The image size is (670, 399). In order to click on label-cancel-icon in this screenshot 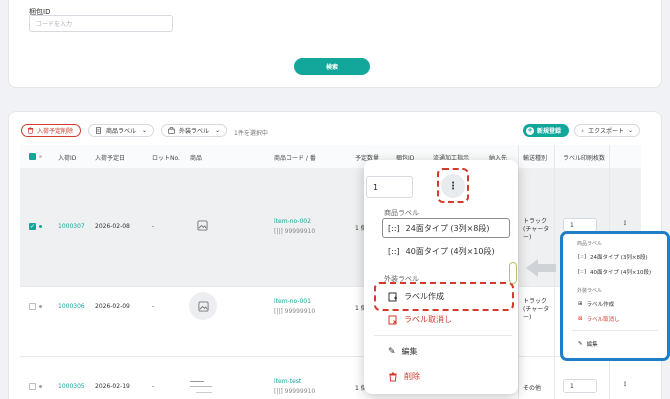, I will do `click(392, 319)`.